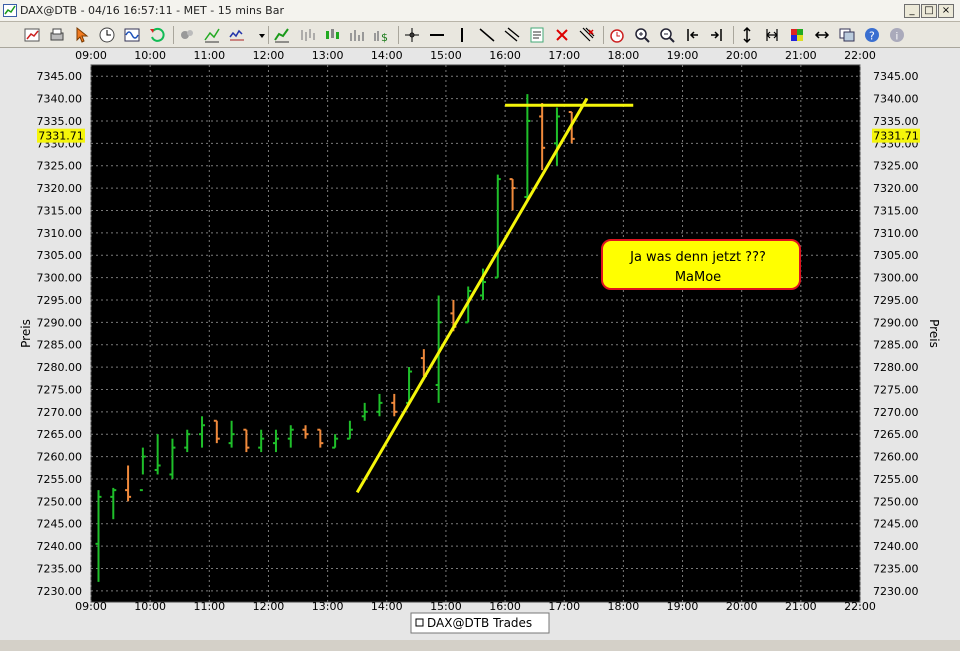 This screenshot has width=960, height=651. What do you see at coordinates (258, 35) in the screenshot?
I see `dropdown-icon` at bounding box center [258, 35].